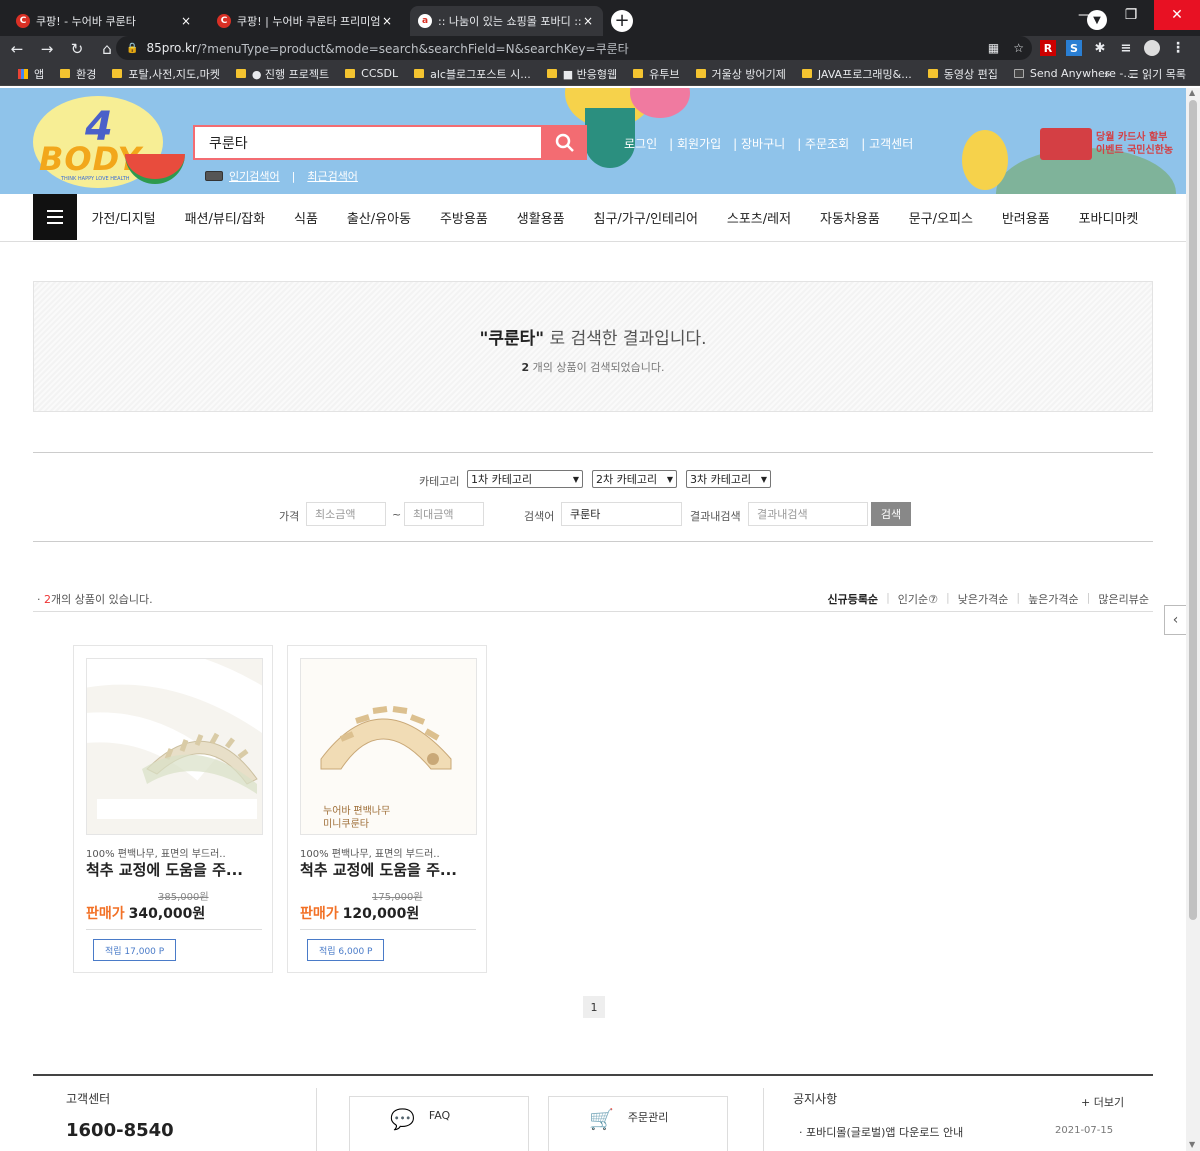 The image size is (1200, 1151). Describe the element at coordinates (174, 74) in the screenshot. I see `bookmark-label: 포탈,사전,지도,마켓` at that location.